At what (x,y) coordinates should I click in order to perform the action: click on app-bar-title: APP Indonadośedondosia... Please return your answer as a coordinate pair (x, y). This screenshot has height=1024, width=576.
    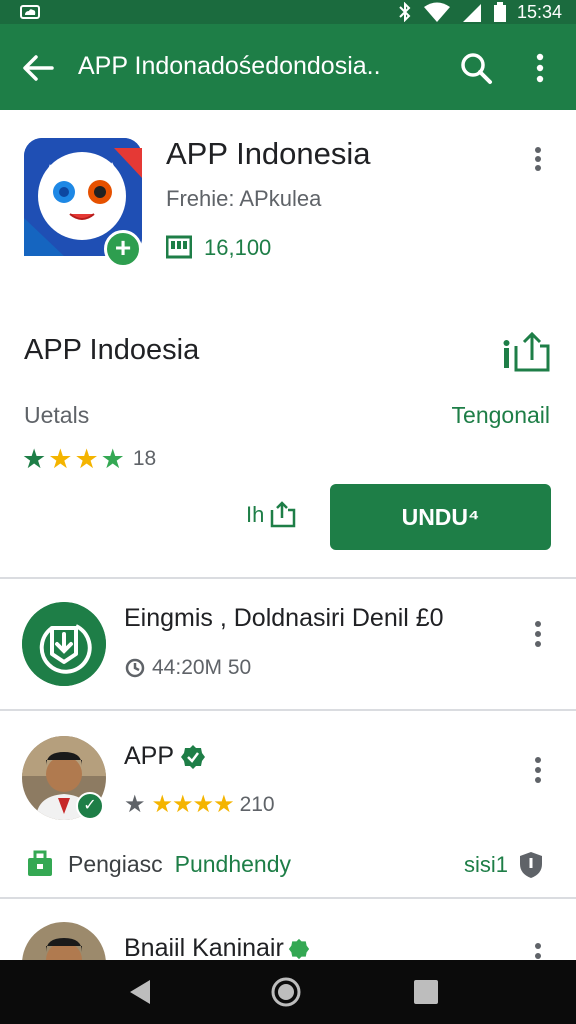
    Looking at the image, I should click on (229, 66).